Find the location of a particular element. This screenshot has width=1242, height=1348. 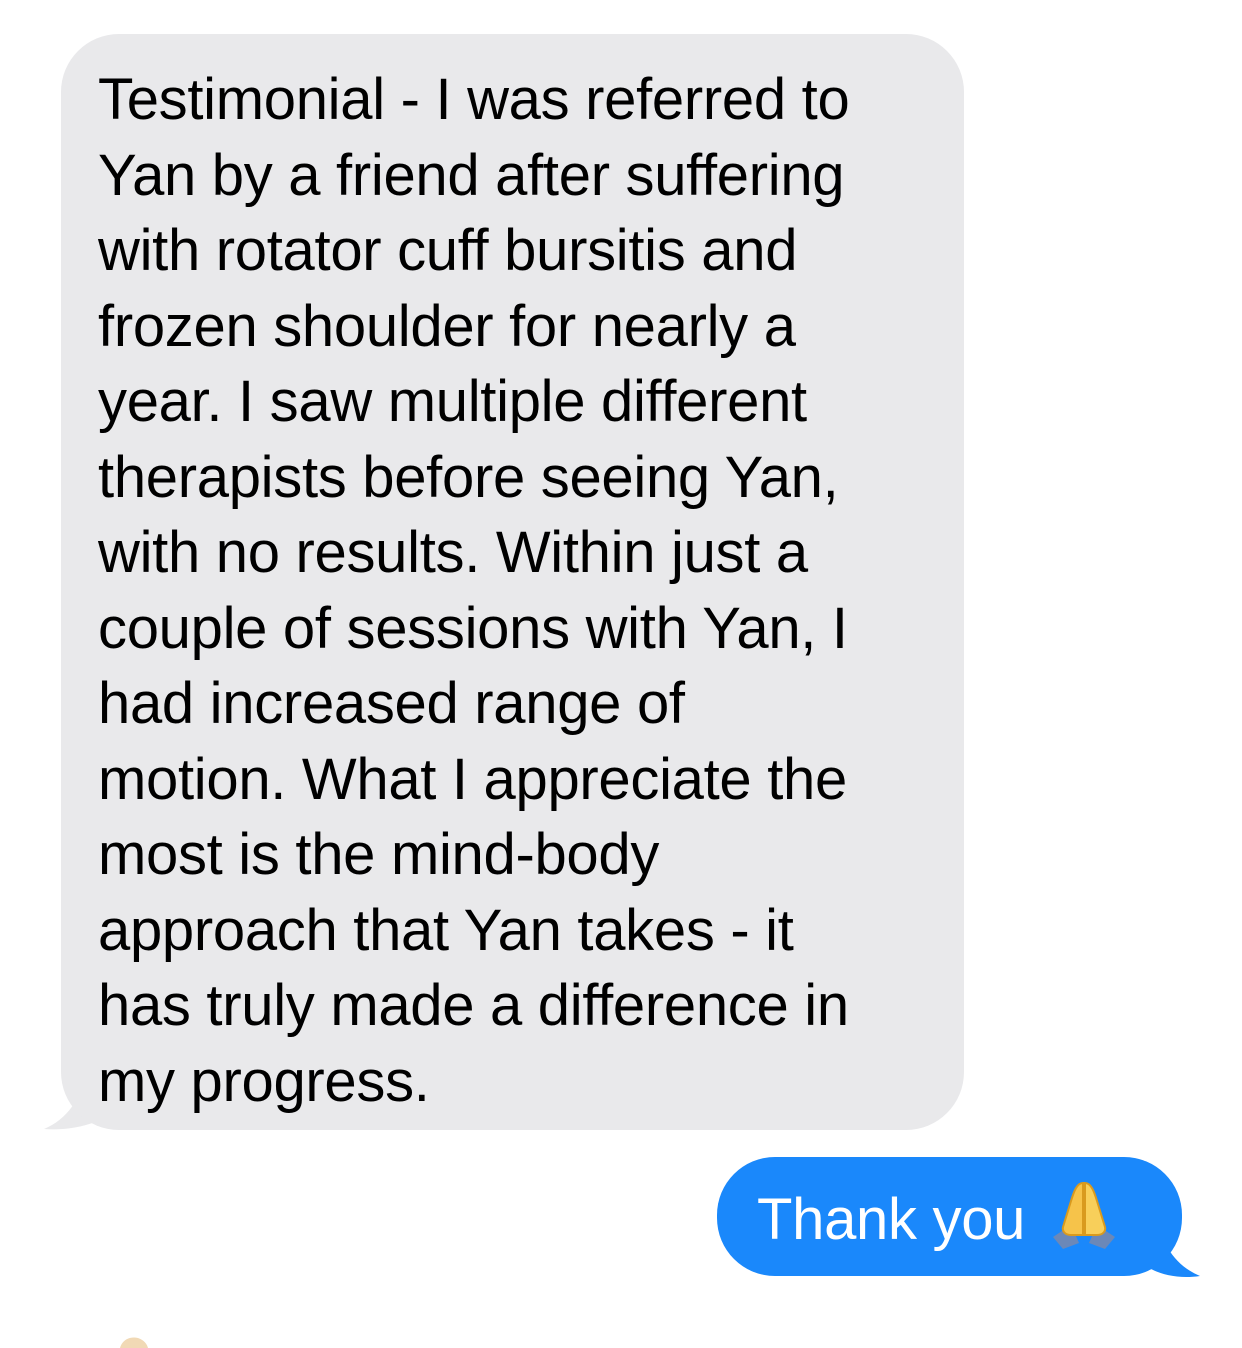

emoji-peek-icon is located at coordinates (134, 1342).